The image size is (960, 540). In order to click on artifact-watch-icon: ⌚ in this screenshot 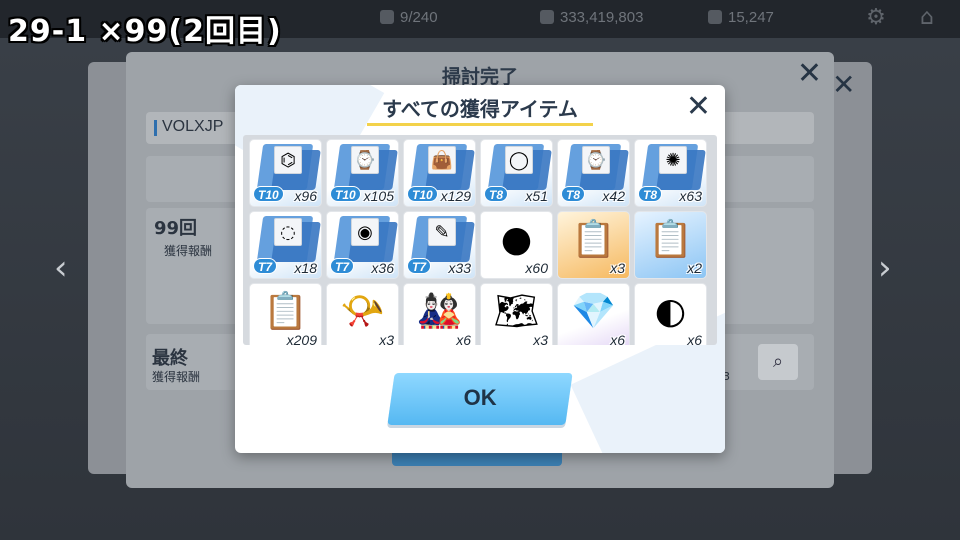, I will do `click(365, 160)`.